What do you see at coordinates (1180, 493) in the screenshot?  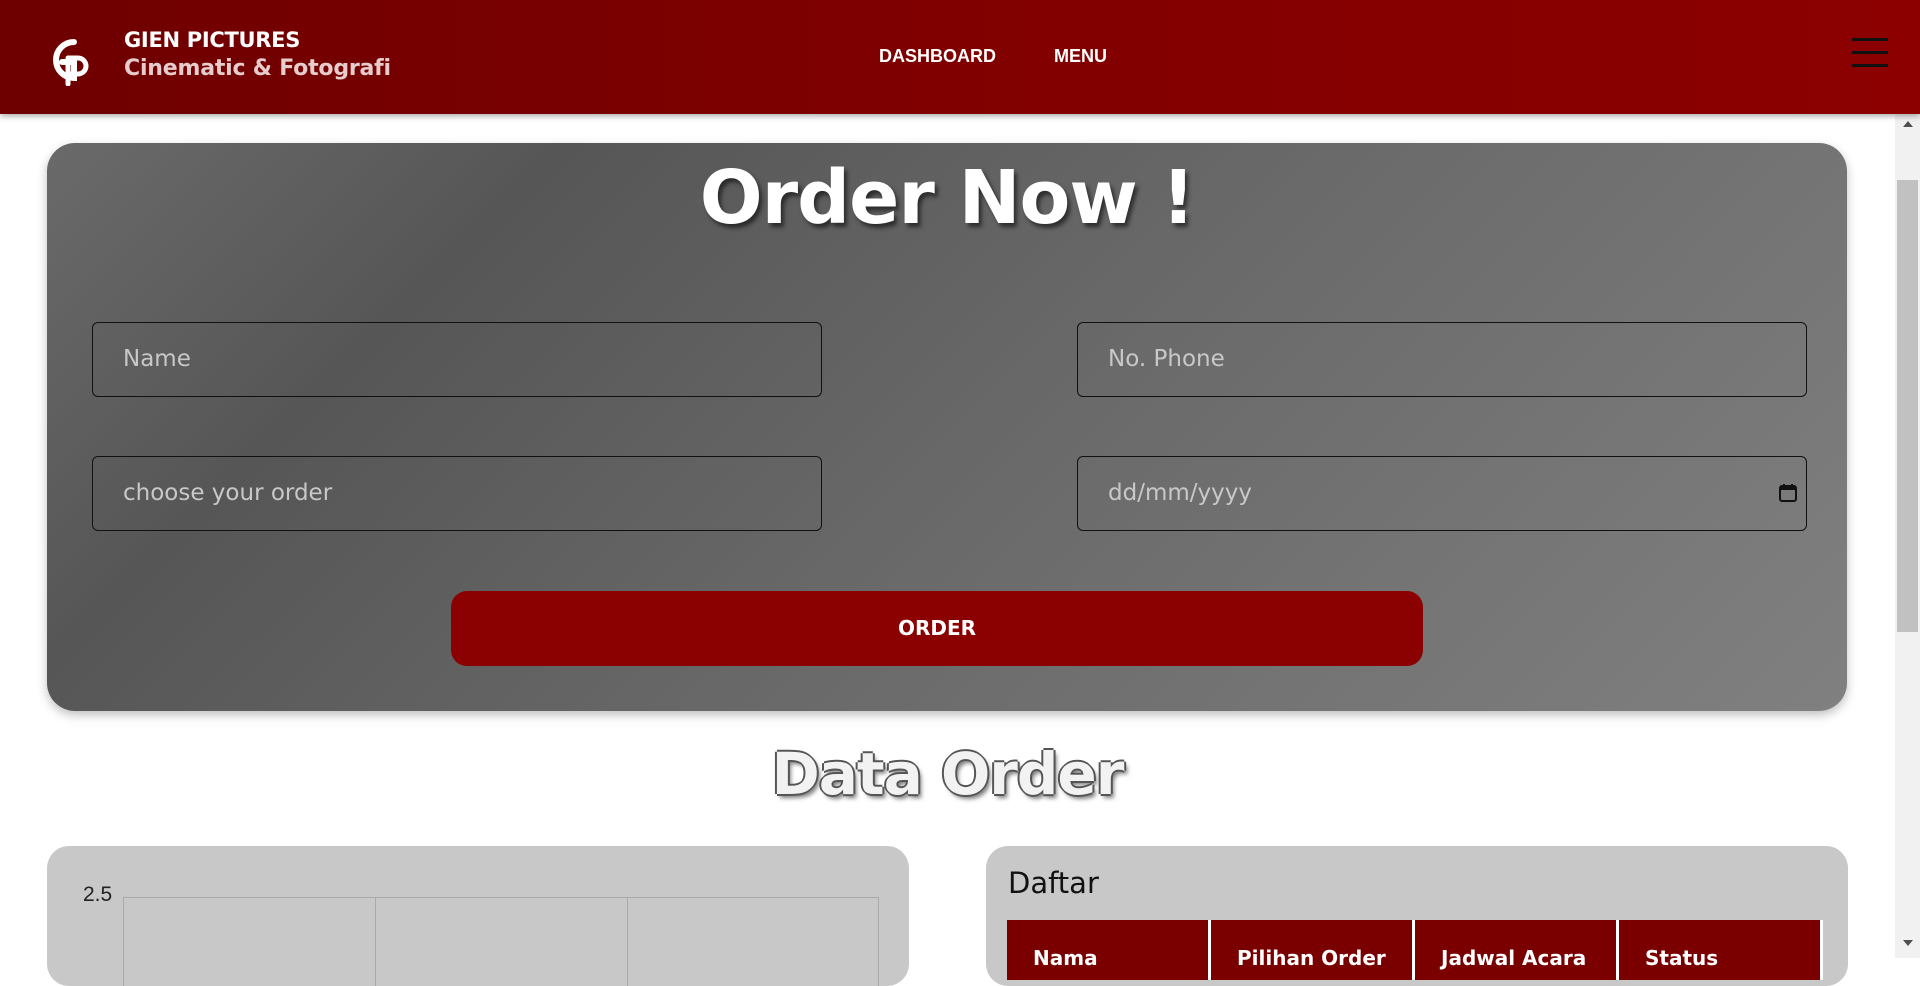 I see `date-placeholder: dd/mm/yyyy` at bounding box center [1180, 493].